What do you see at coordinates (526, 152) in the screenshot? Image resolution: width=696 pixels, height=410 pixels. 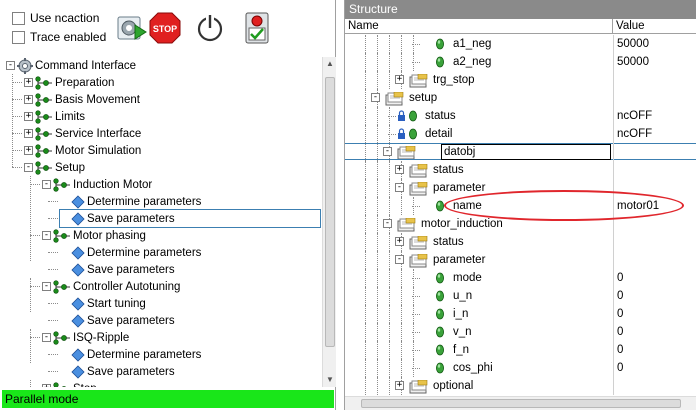 I see `rename-input: datobj` at bounding box center [526, 152].